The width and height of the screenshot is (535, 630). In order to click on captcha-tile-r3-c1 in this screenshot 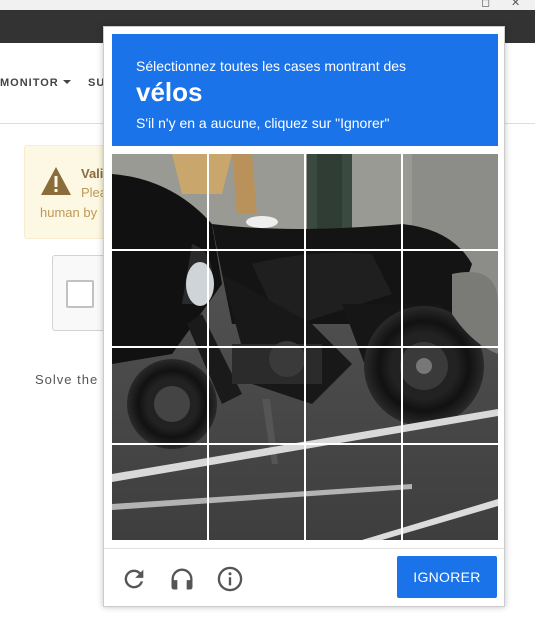, I will do `click(159, 395)`.